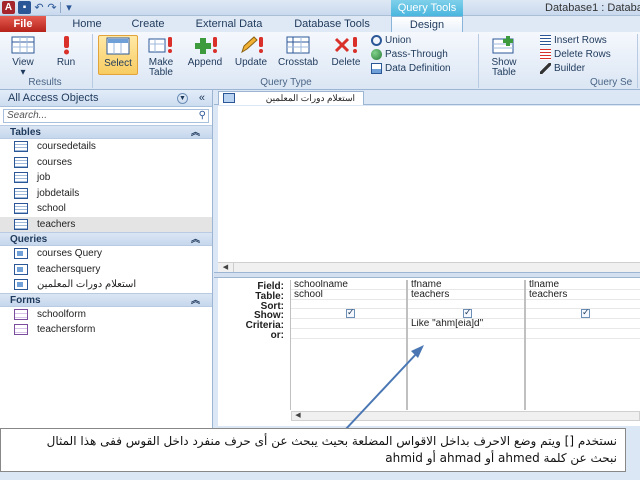 The width and height of the screenshot is (640, 480). What do you see at coordinates (52, 7) in the screenshot?
I see `redo-icon: ↷` at bounding box center [52, 7].